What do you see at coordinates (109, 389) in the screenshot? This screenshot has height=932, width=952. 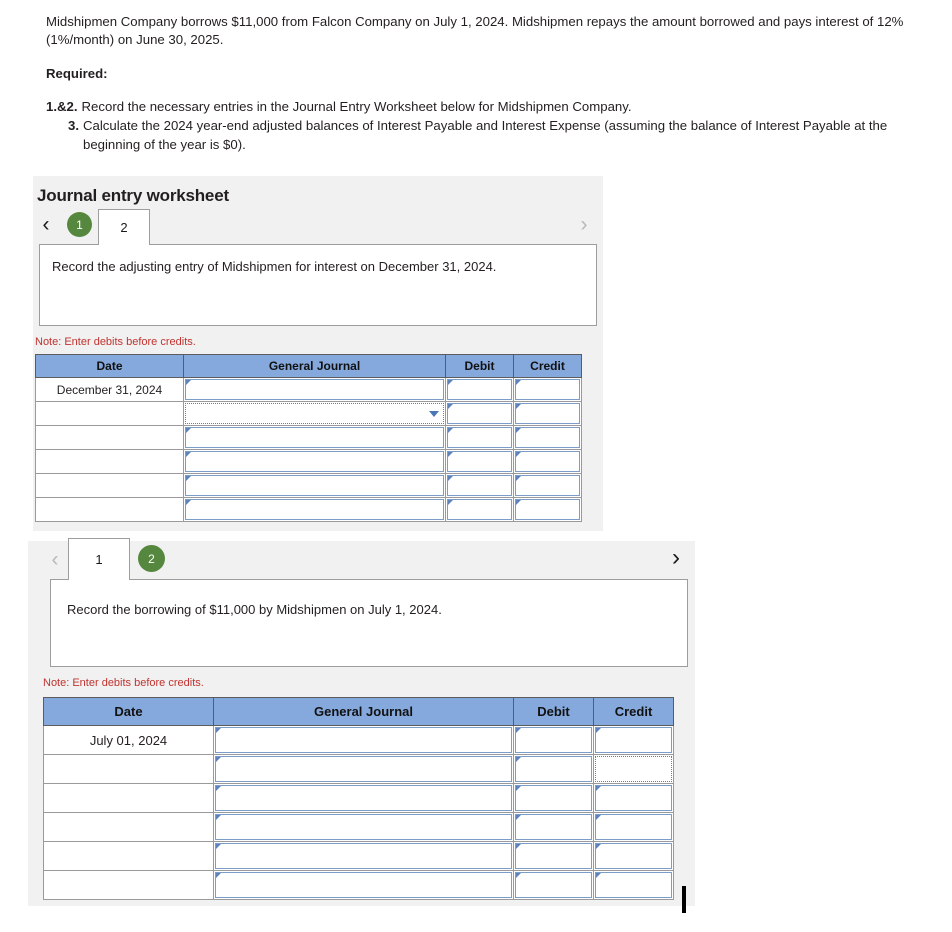 I see `cell-date: December 31, 2024` at bounding box center [109, 389].